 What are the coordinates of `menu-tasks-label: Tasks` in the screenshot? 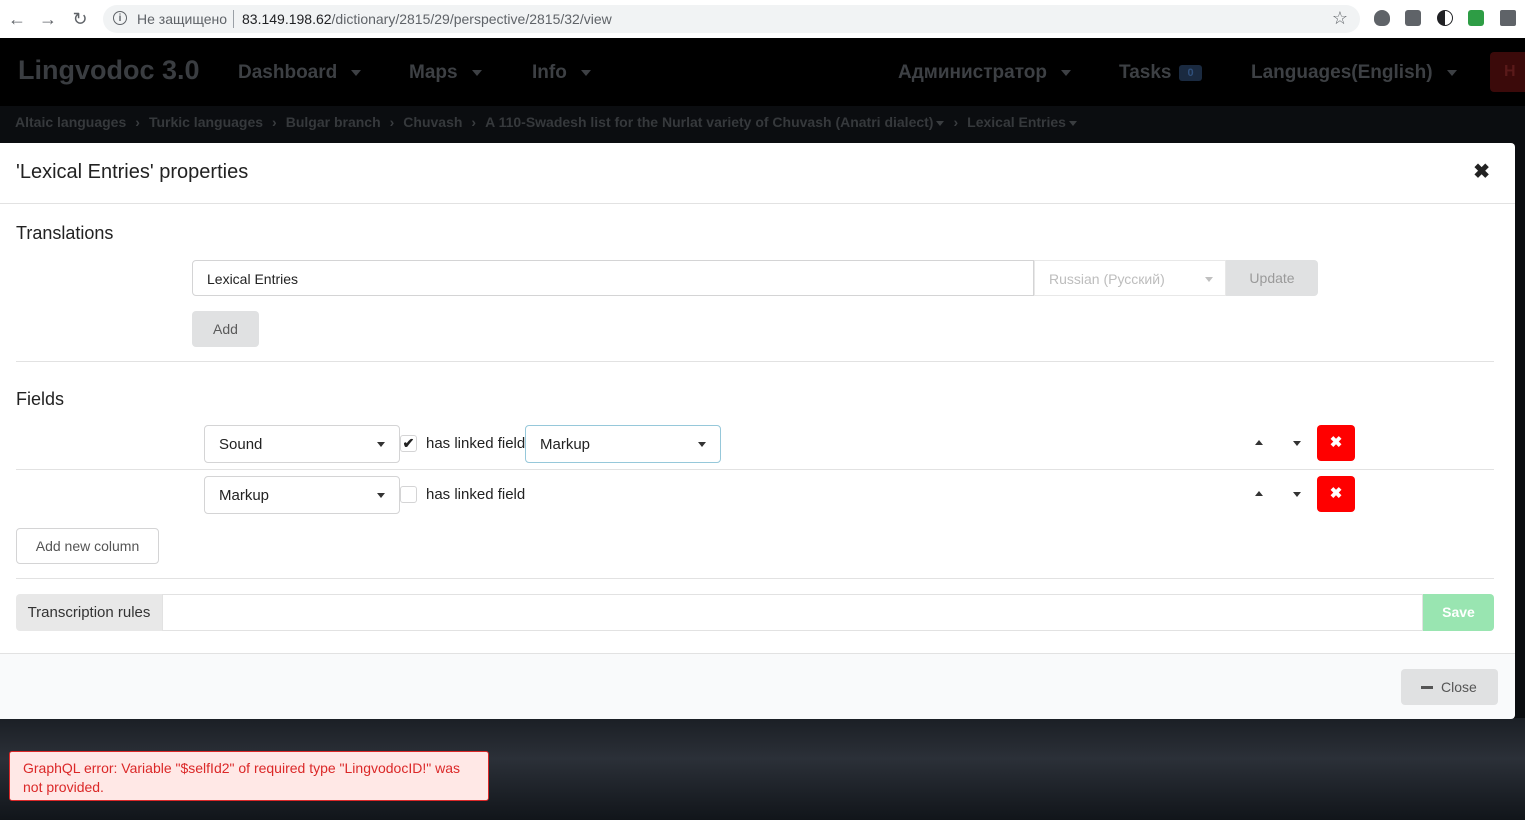 It's located at (1145, 72).